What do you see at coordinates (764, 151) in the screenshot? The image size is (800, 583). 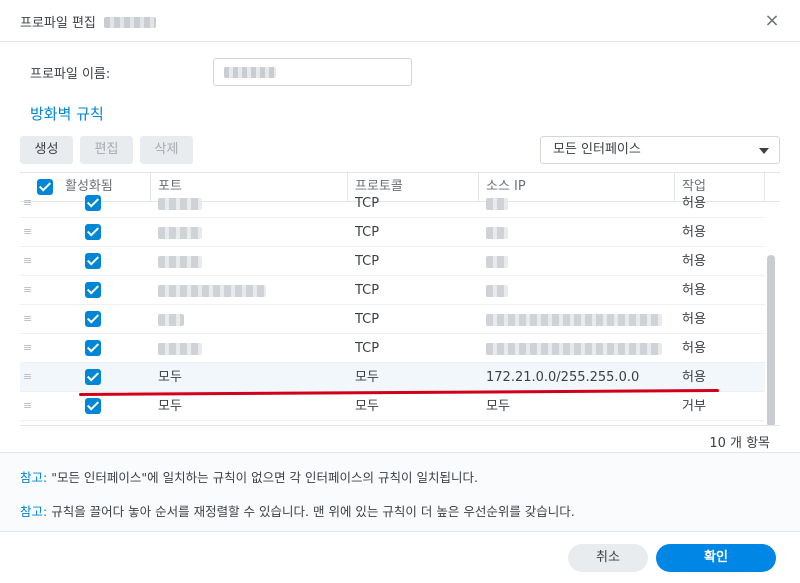 I see `chevron-down-icon` at bounding box center [764, 151].